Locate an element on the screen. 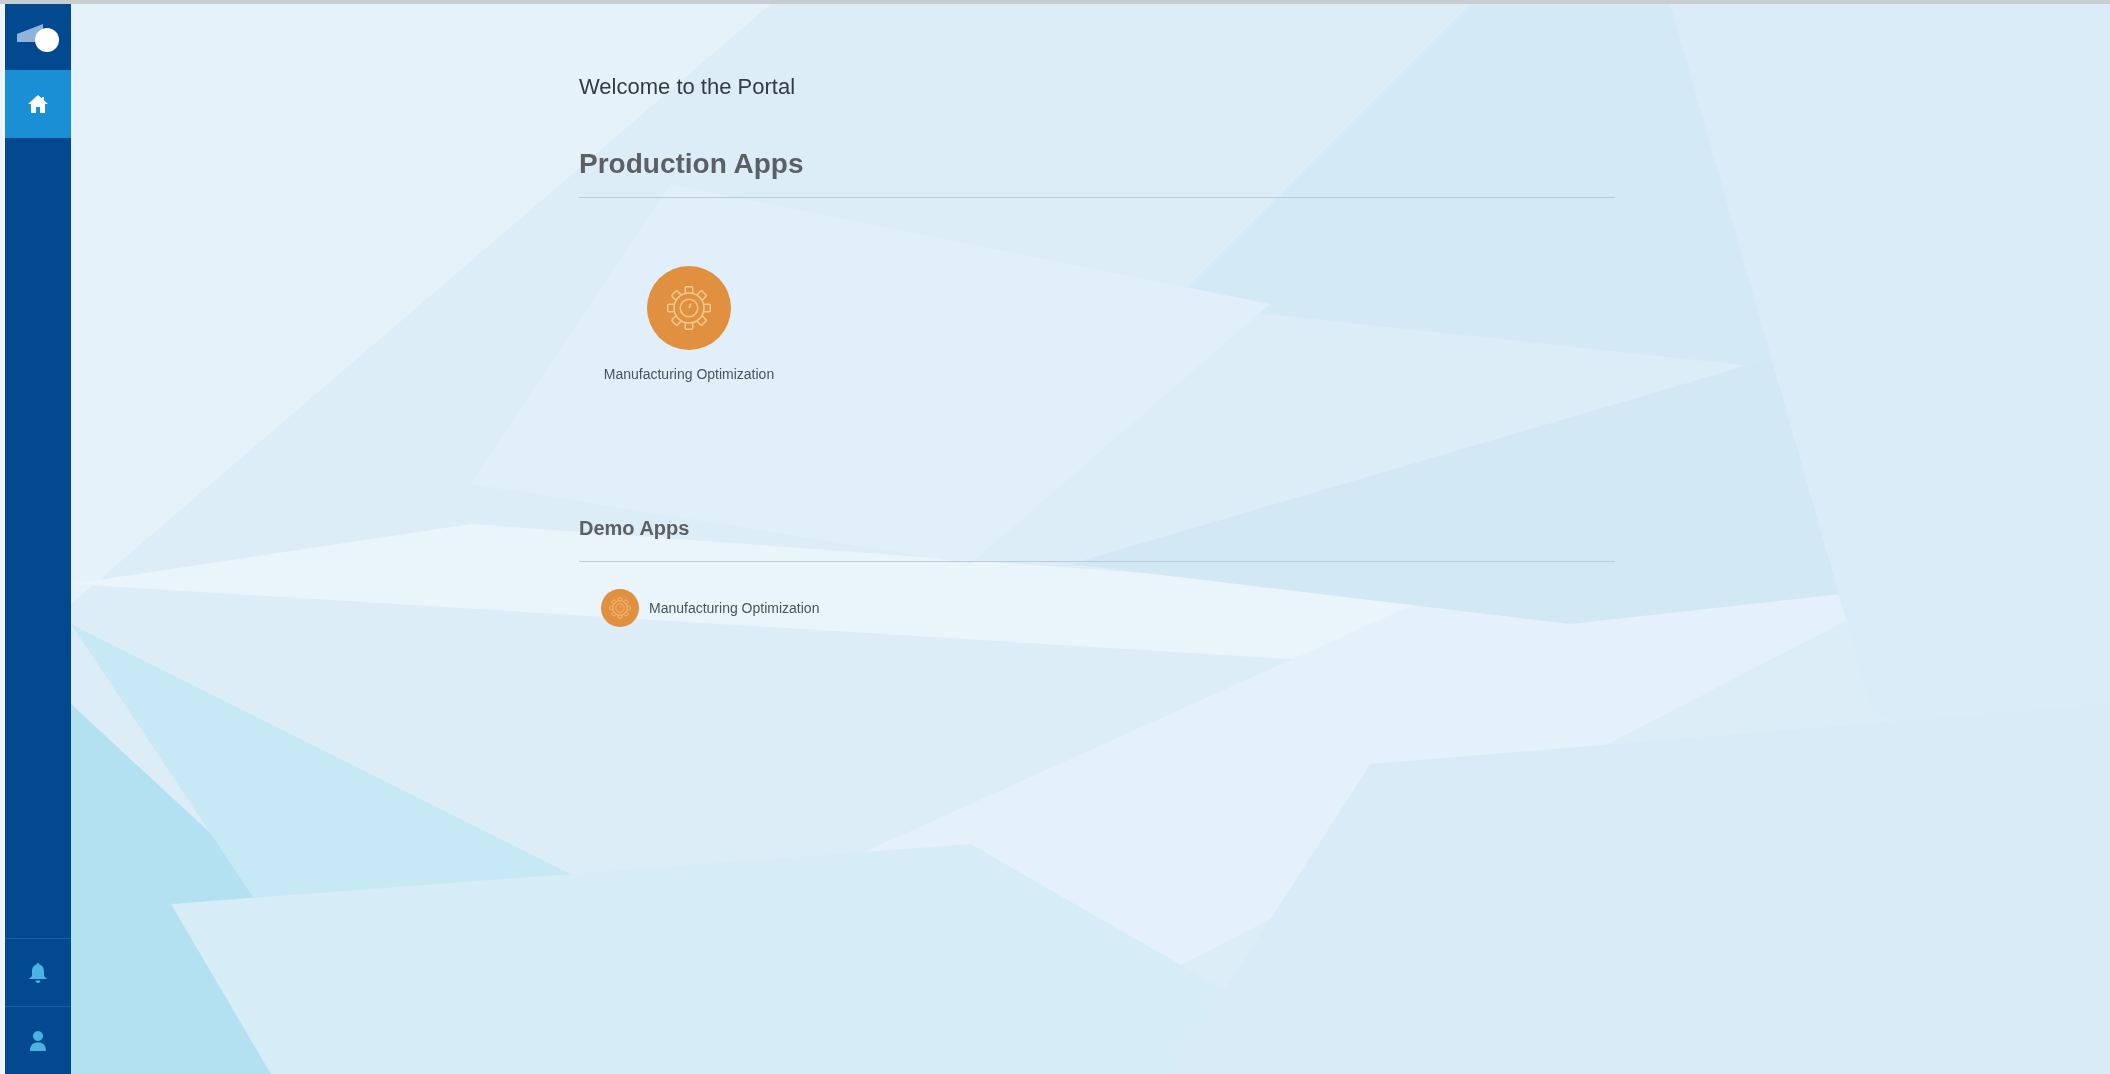 The height and width of the screenshot is (1074, 2110). home-nav-item is located at coordinates (38, 104).